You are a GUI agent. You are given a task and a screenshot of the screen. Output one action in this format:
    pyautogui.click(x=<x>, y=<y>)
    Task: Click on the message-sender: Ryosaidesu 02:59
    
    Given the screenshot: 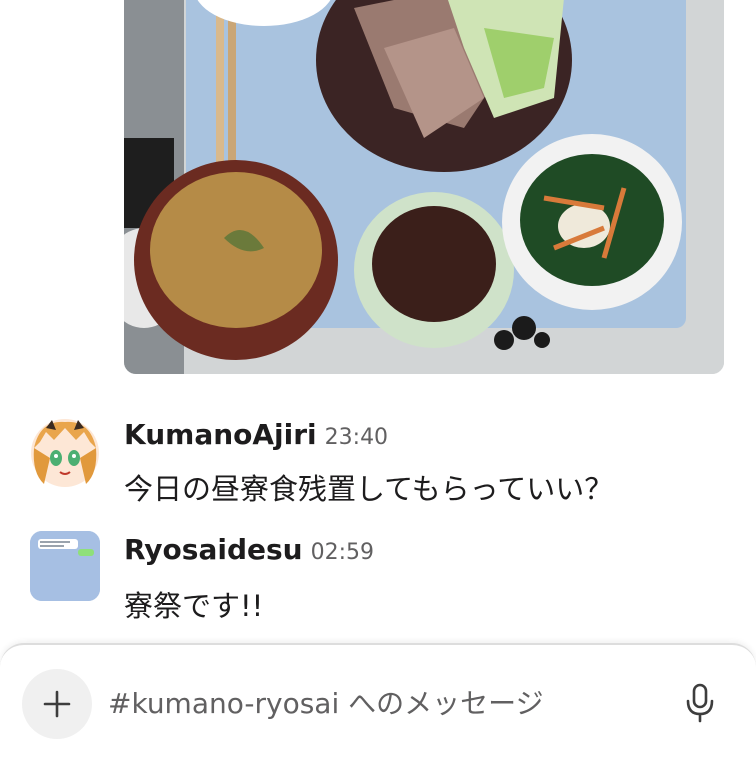 What is the action you would take?
    pyautogui.click(x=249, y=549)
    